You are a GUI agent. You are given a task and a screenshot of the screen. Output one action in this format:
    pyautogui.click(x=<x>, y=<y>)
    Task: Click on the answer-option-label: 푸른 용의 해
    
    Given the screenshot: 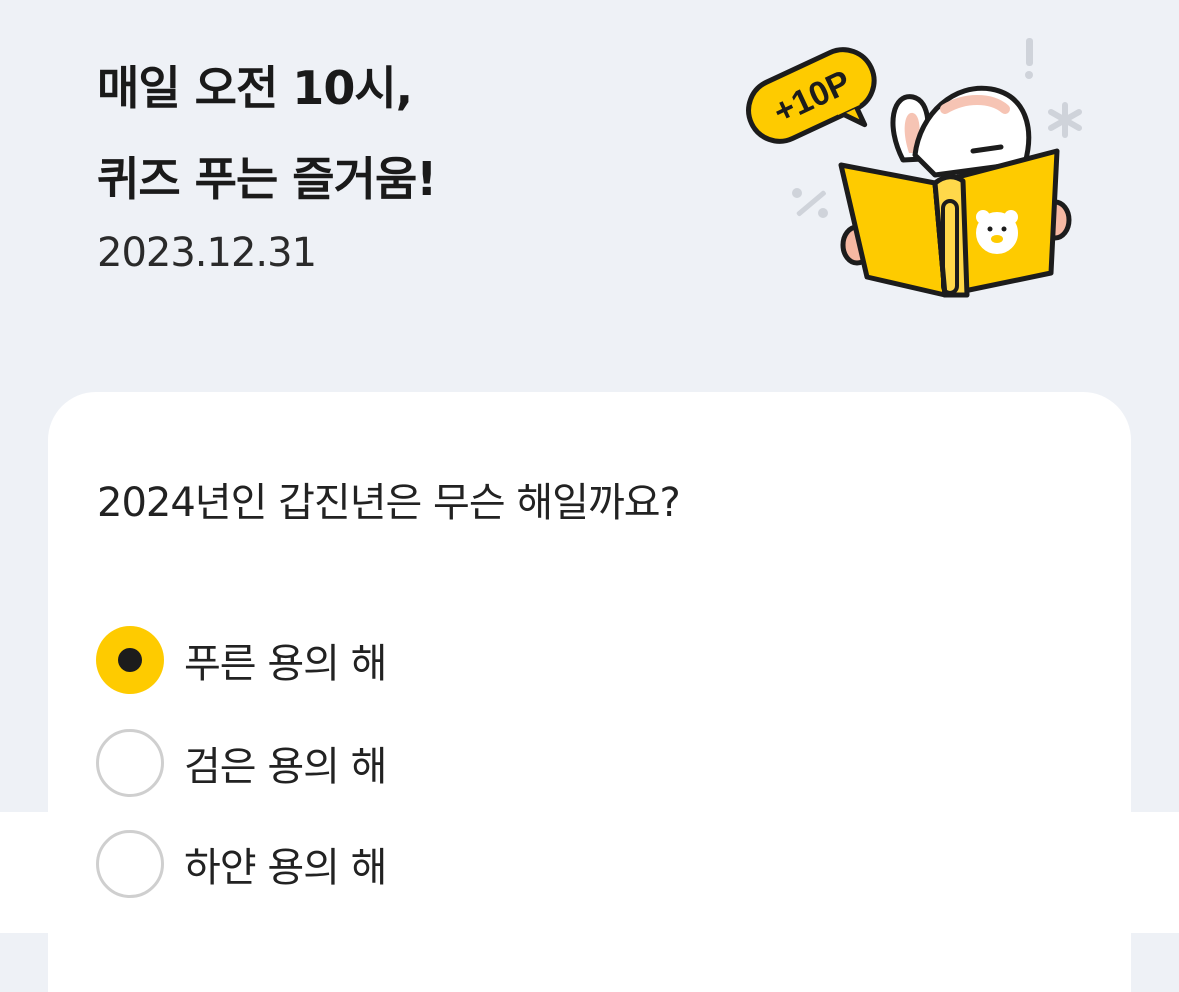 What is the action you would take?
    pyautogui.click(x=285, y=664)
    